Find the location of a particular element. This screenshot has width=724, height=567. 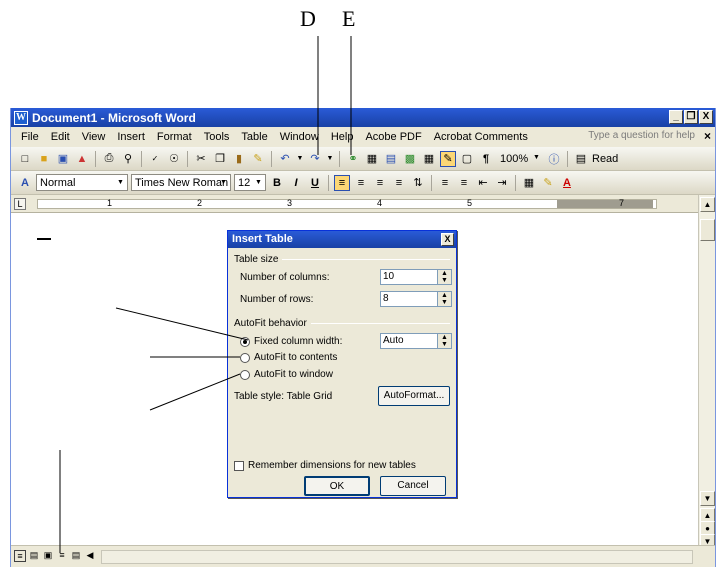

research-icon: ☉ is located at coordinates (174, 159).